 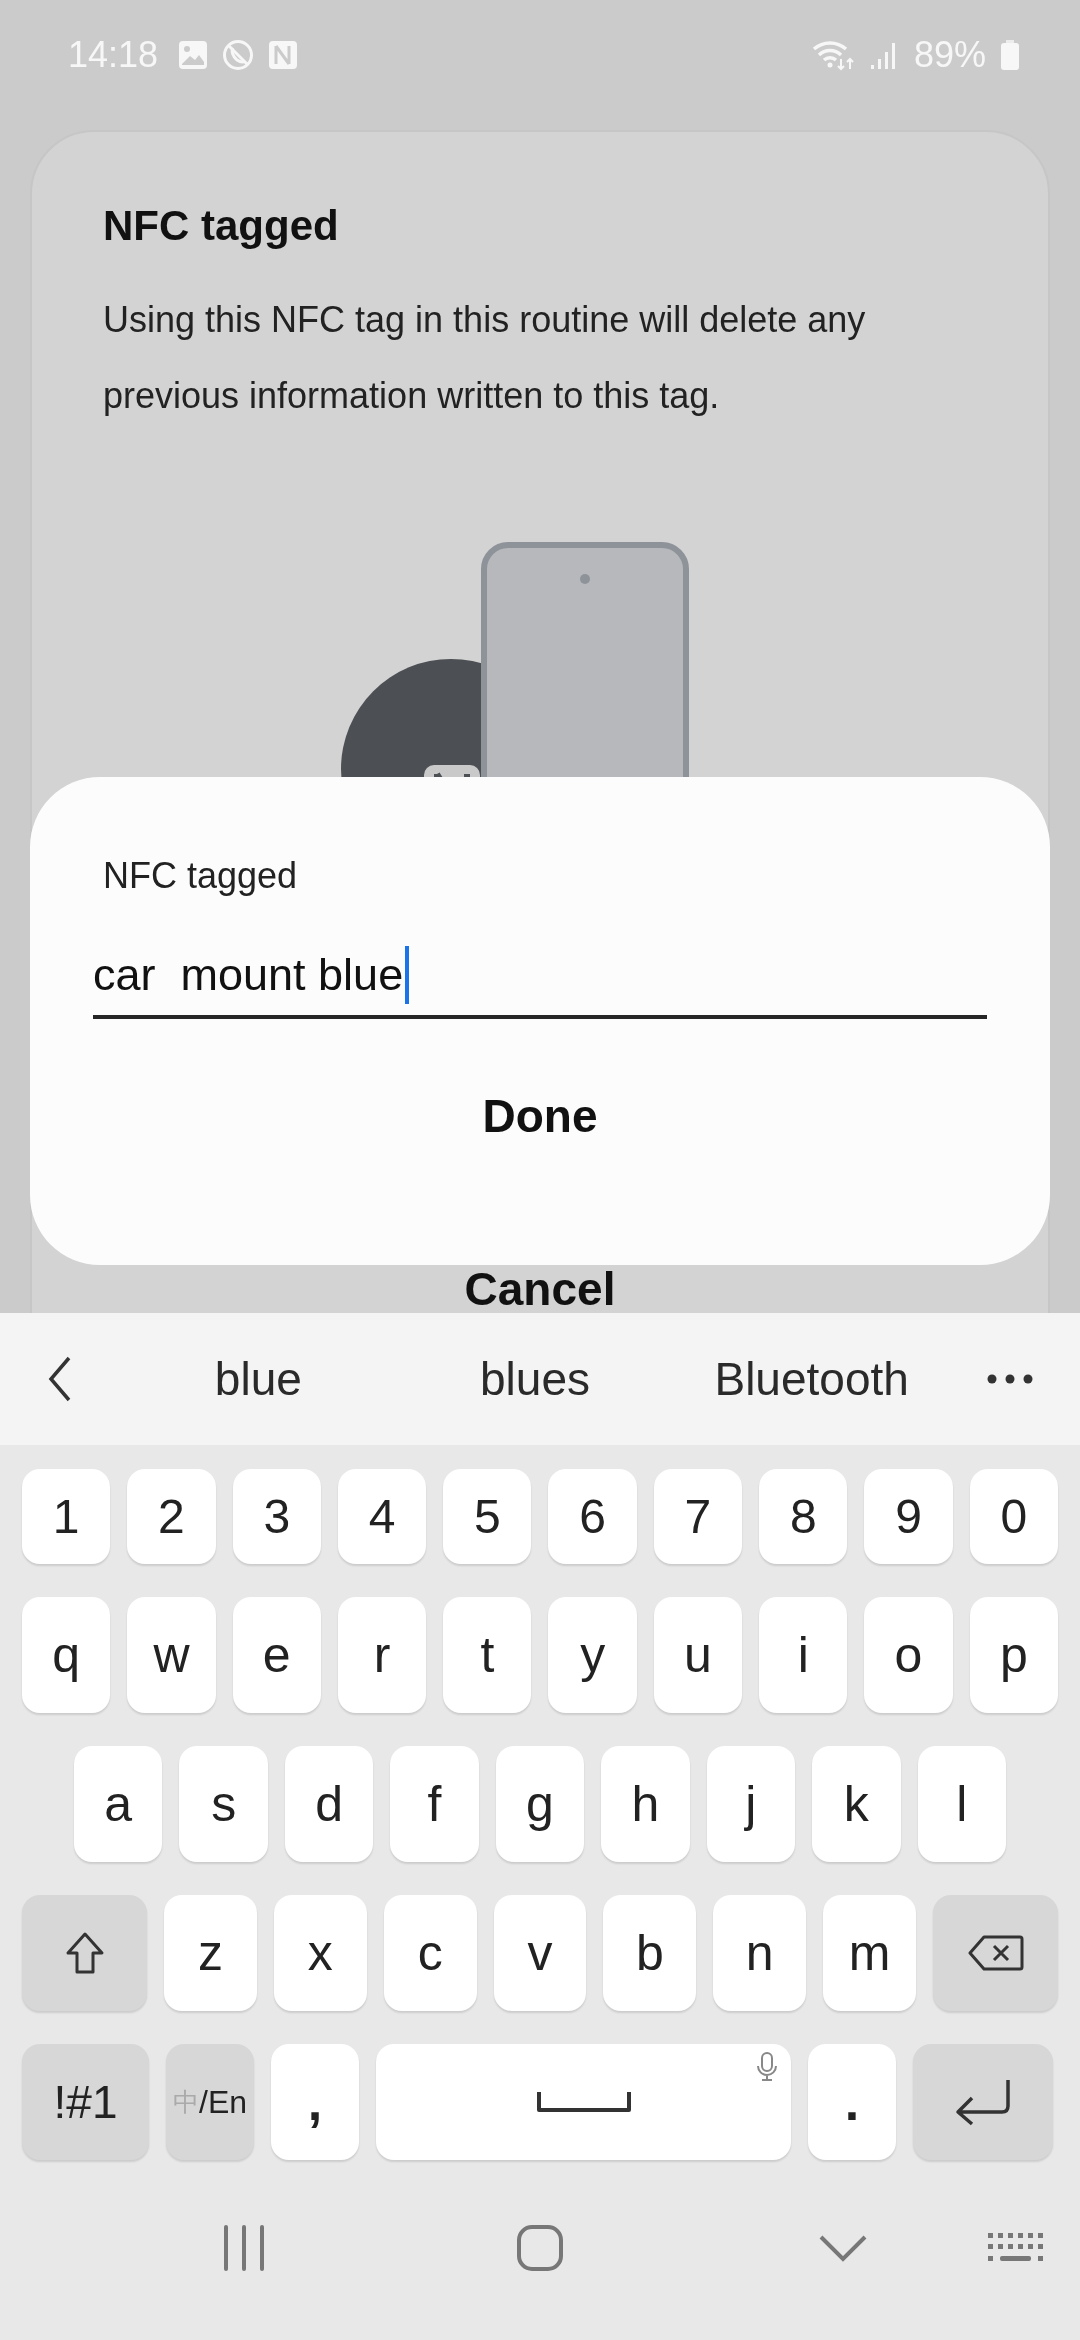 I want to click on cancel-button: Cancel, so click(x=540, y=1289).